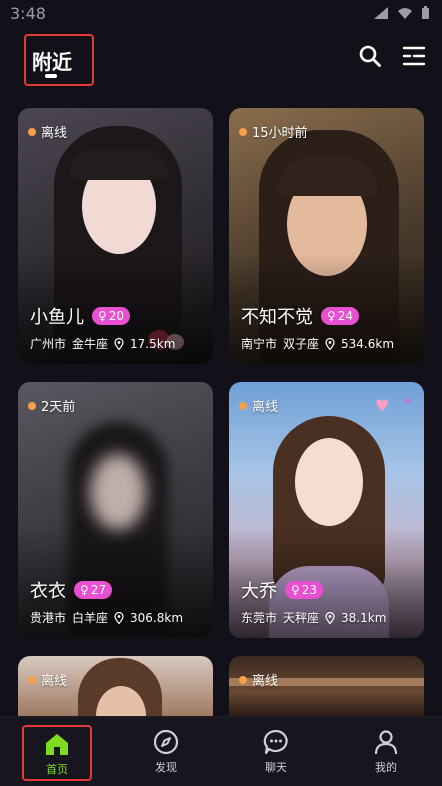  What do you see at coordinates (364, 617) in the screenshot?
I see `distance: 38.1km` at bounding box center [364, 617].